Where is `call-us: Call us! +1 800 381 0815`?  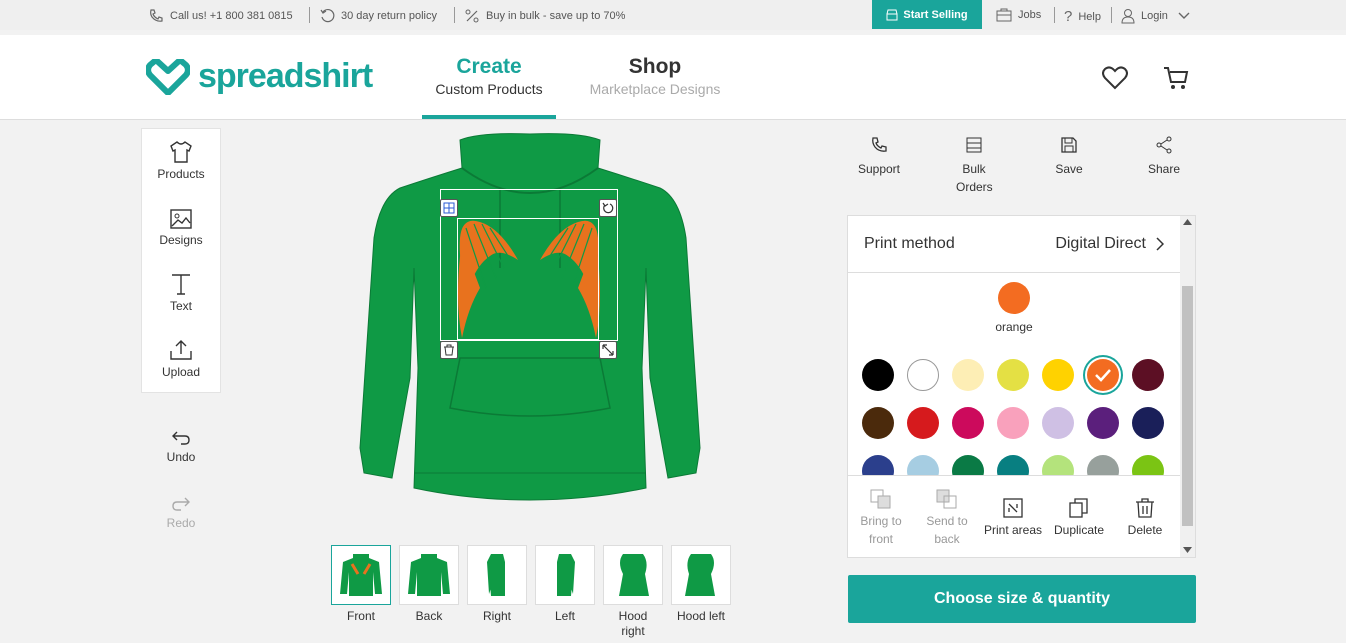 call-us: Call us! +1 800 381 0815 is located at coordinates (220, 16).